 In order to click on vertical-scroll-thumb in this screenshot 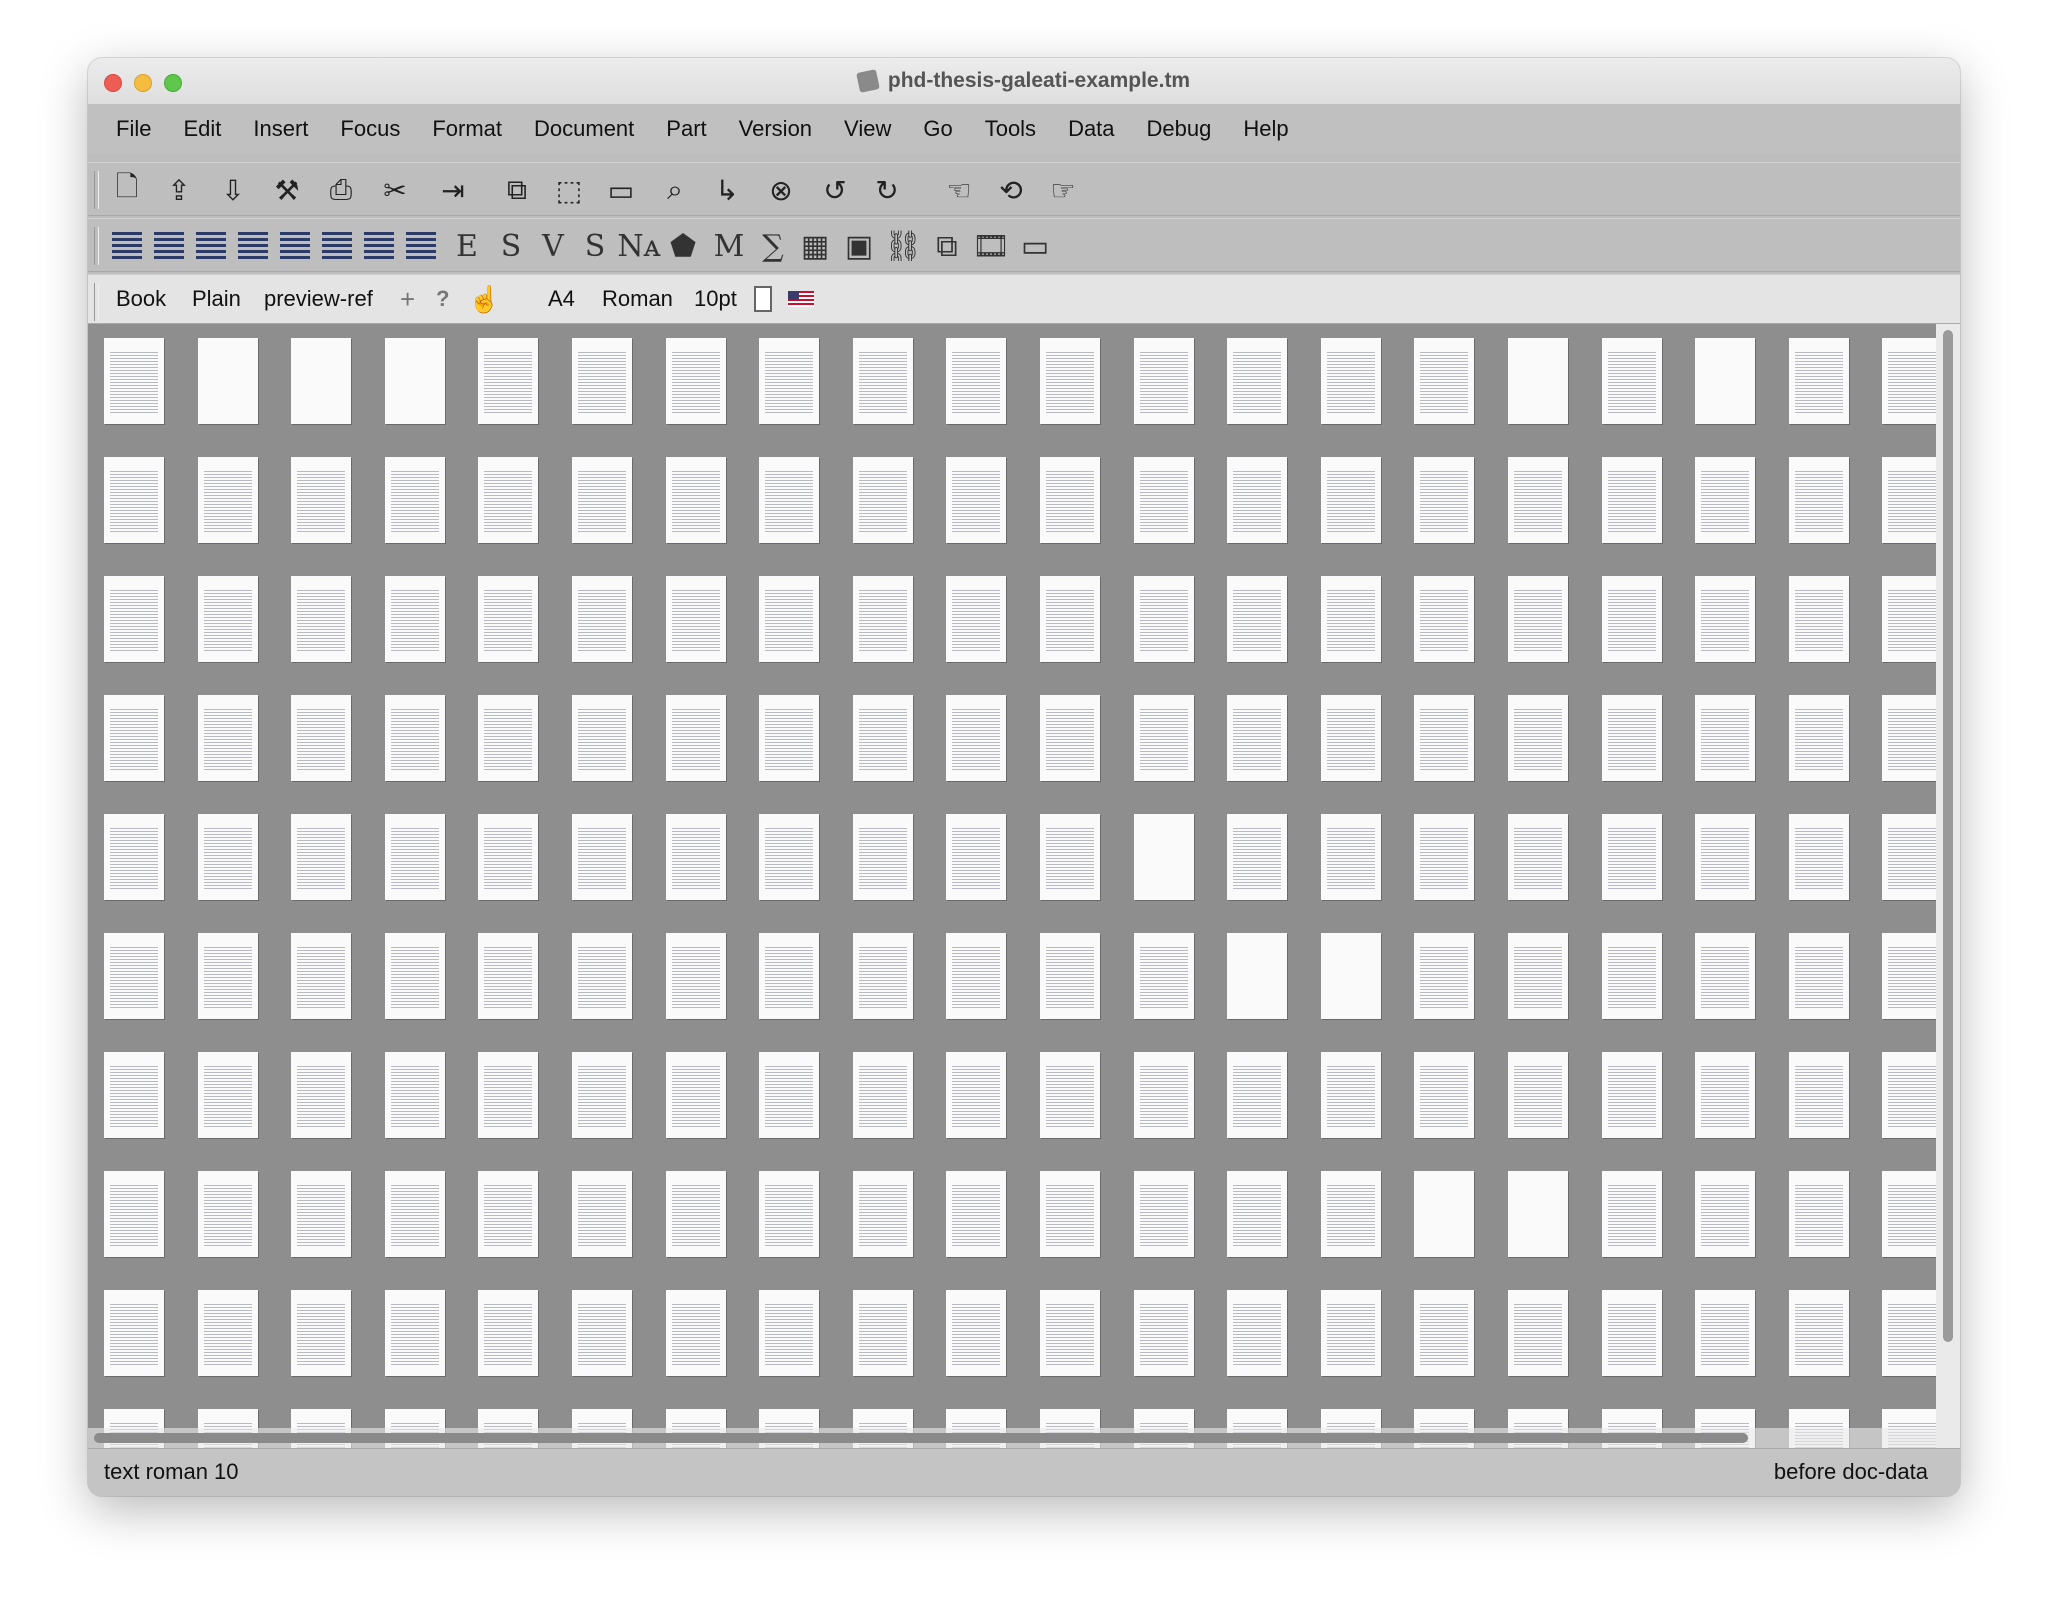, I will do `click(1948, 836)`.